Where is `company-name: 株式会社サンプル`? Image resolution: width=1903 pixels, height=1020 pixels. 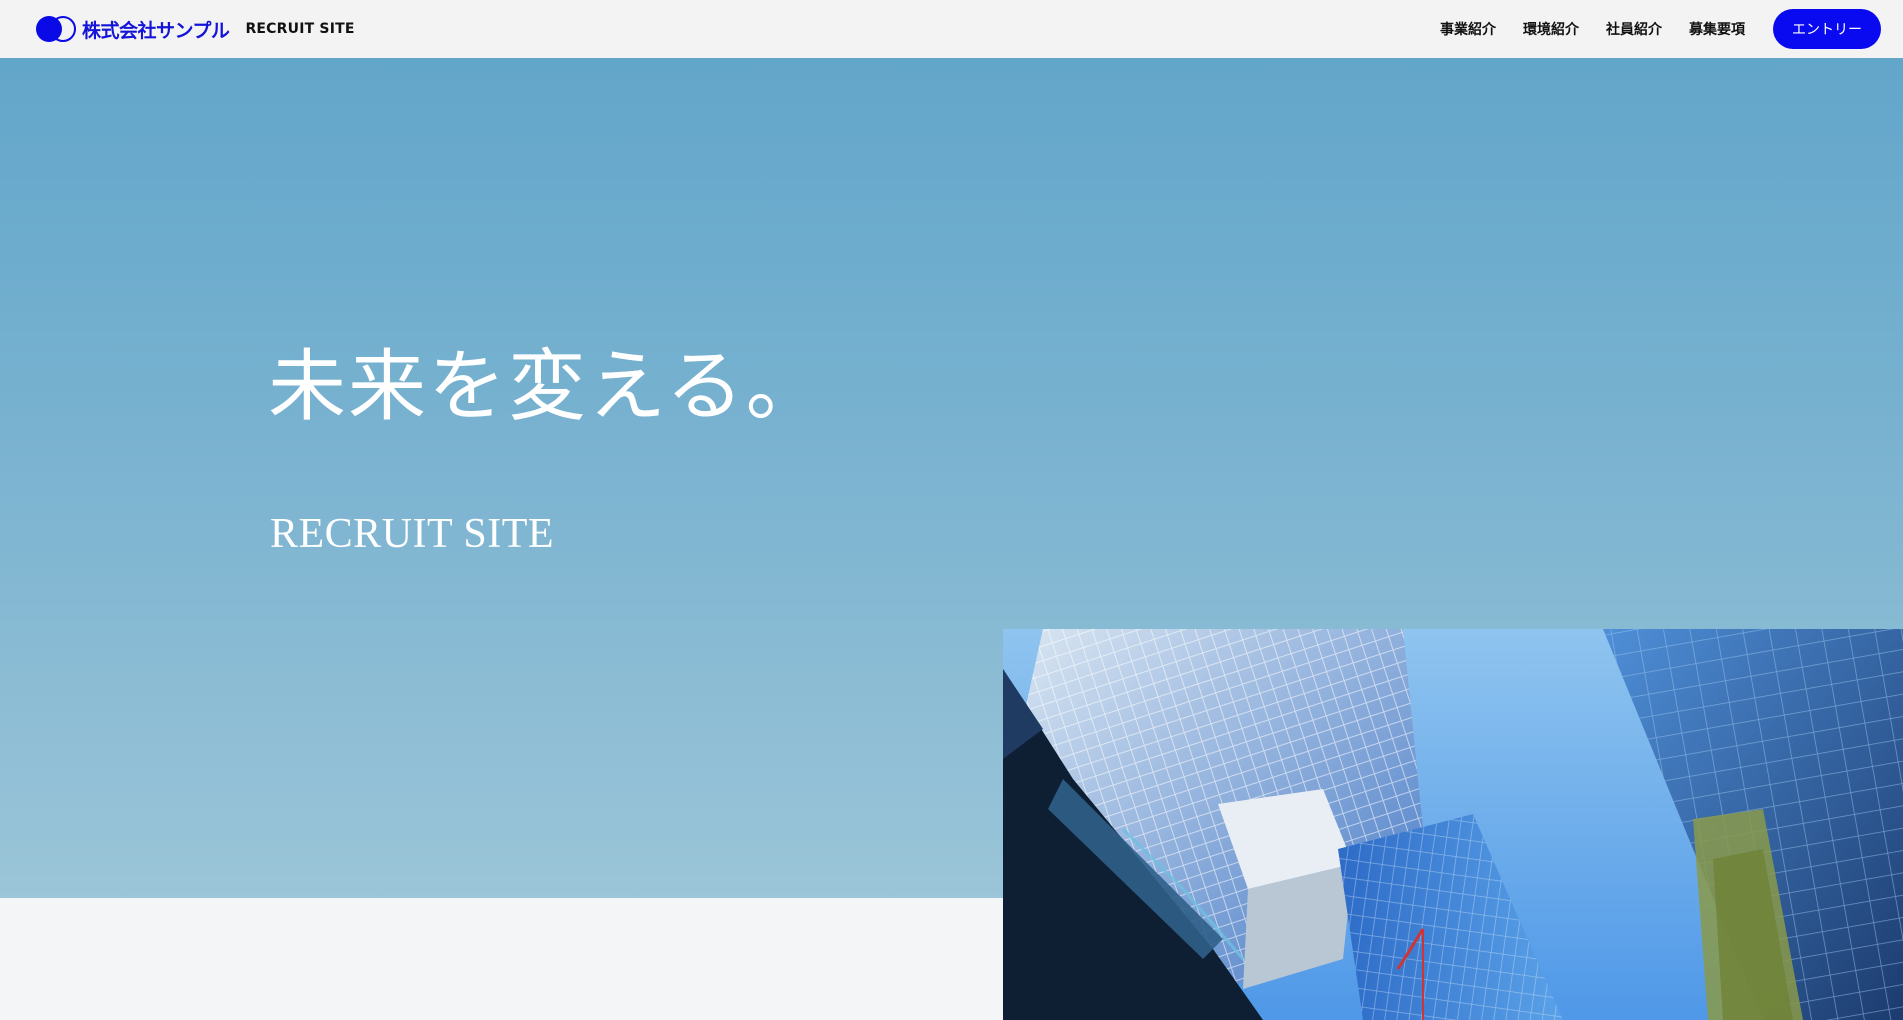 company-name: 株式会社サンプル is located at coordinates (156, 30).